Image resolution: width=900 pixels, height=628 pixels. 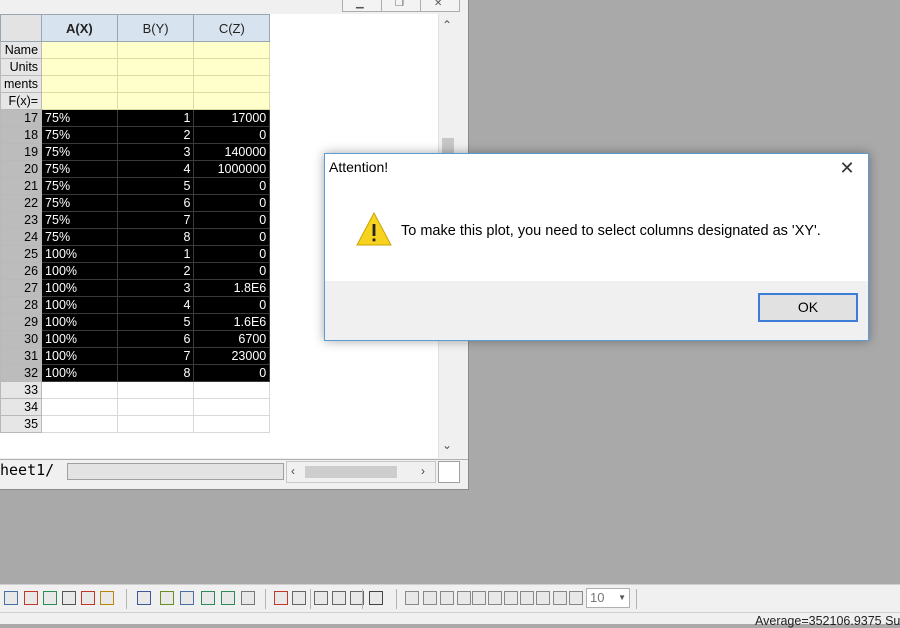 I want to click on cell-c: 1.6E6, so click(x=232, y=322).